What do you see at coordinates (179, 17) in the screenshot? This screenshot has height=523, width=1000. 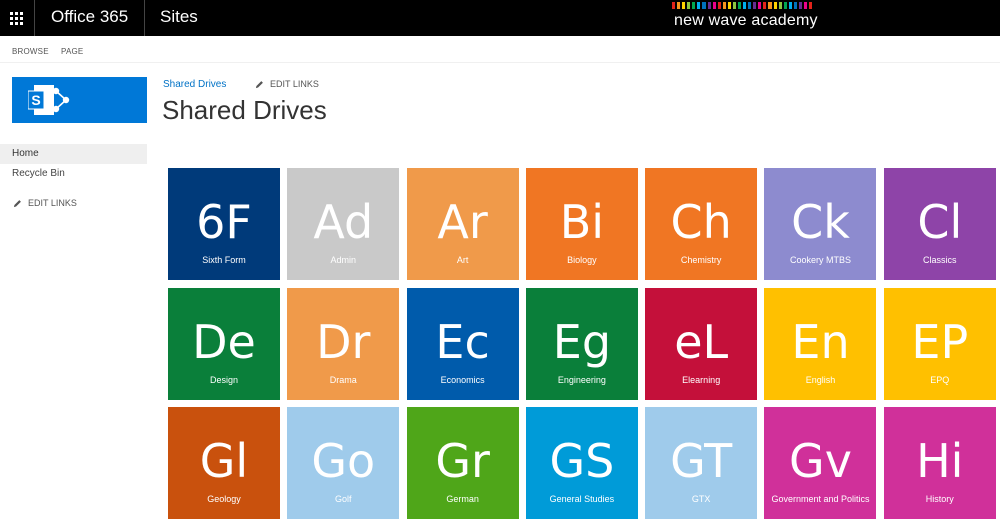 I see `sites-link: Sites` at bounding box center [179, 17].